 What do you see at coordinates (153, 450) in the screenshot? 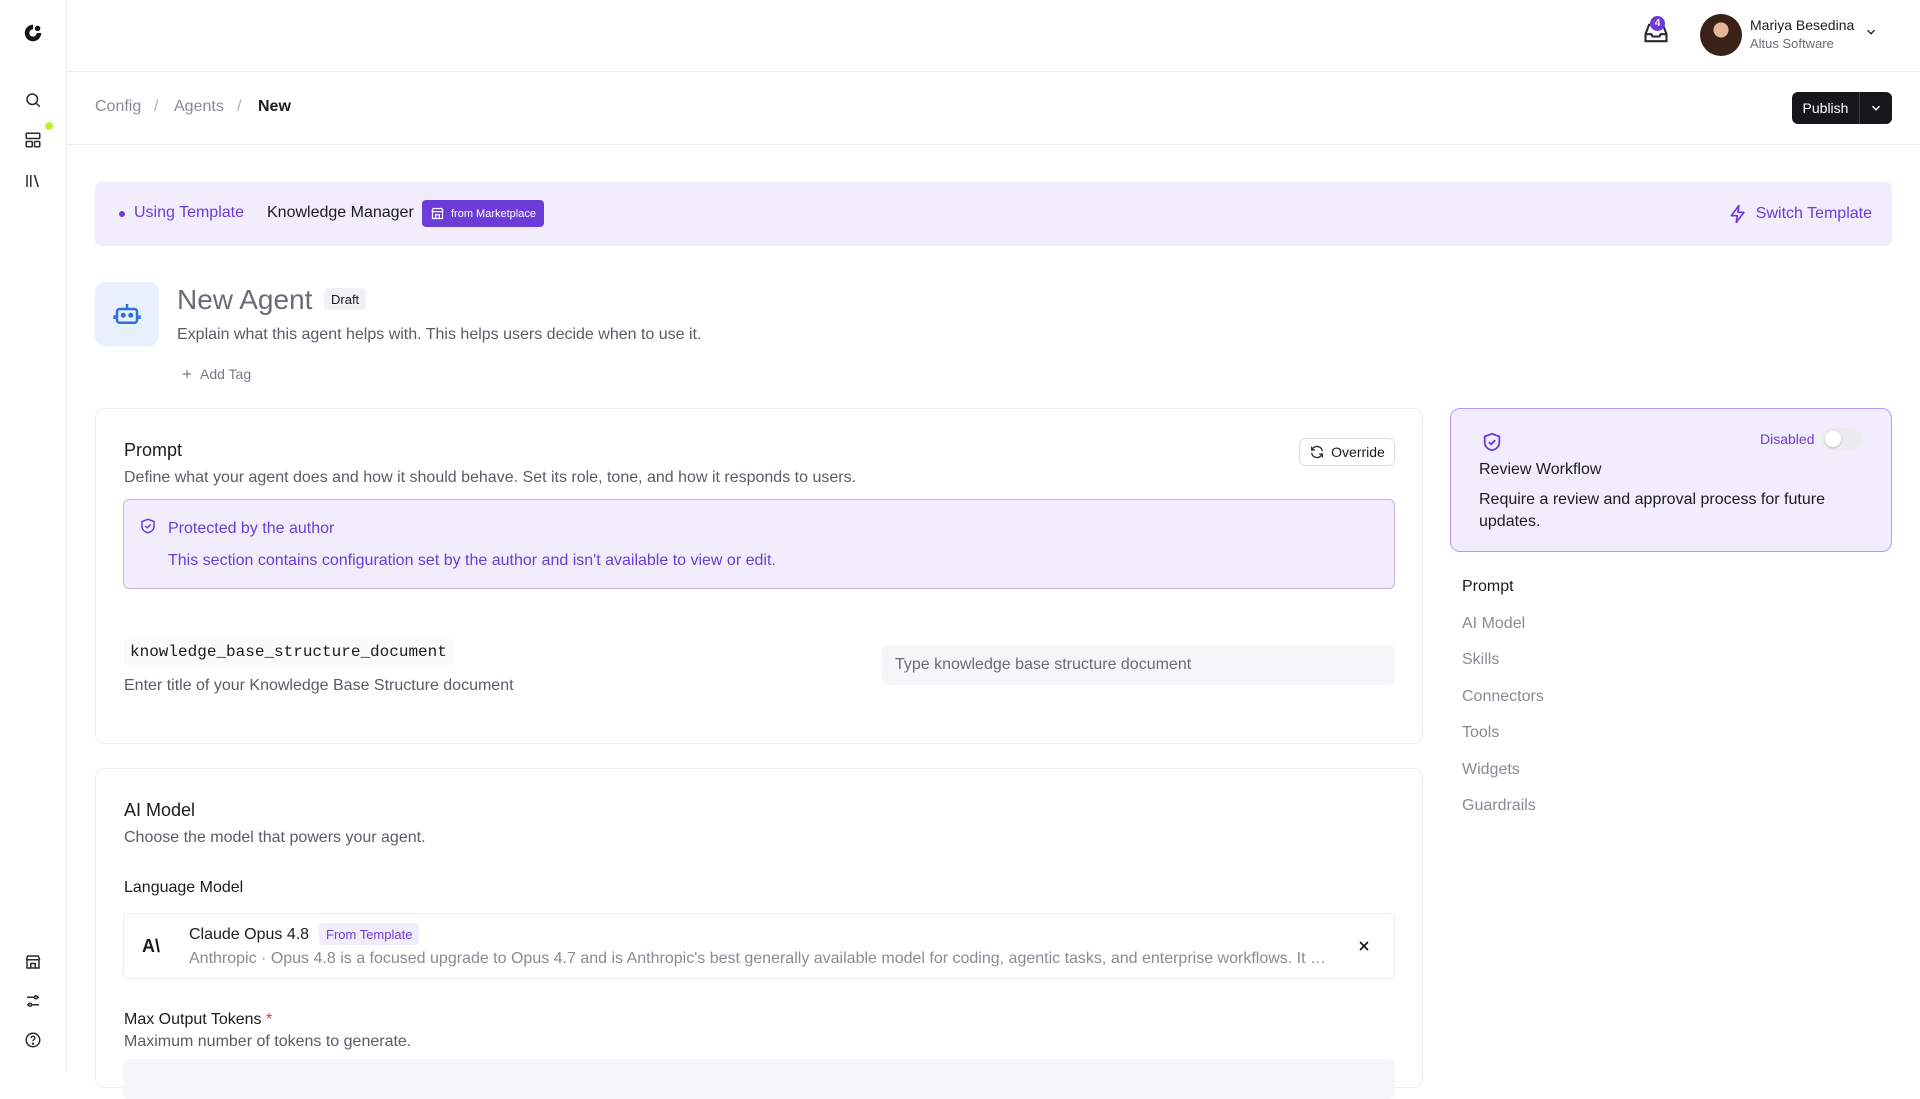
I see `section-title: Prompt` at bounding box center [153, 450].